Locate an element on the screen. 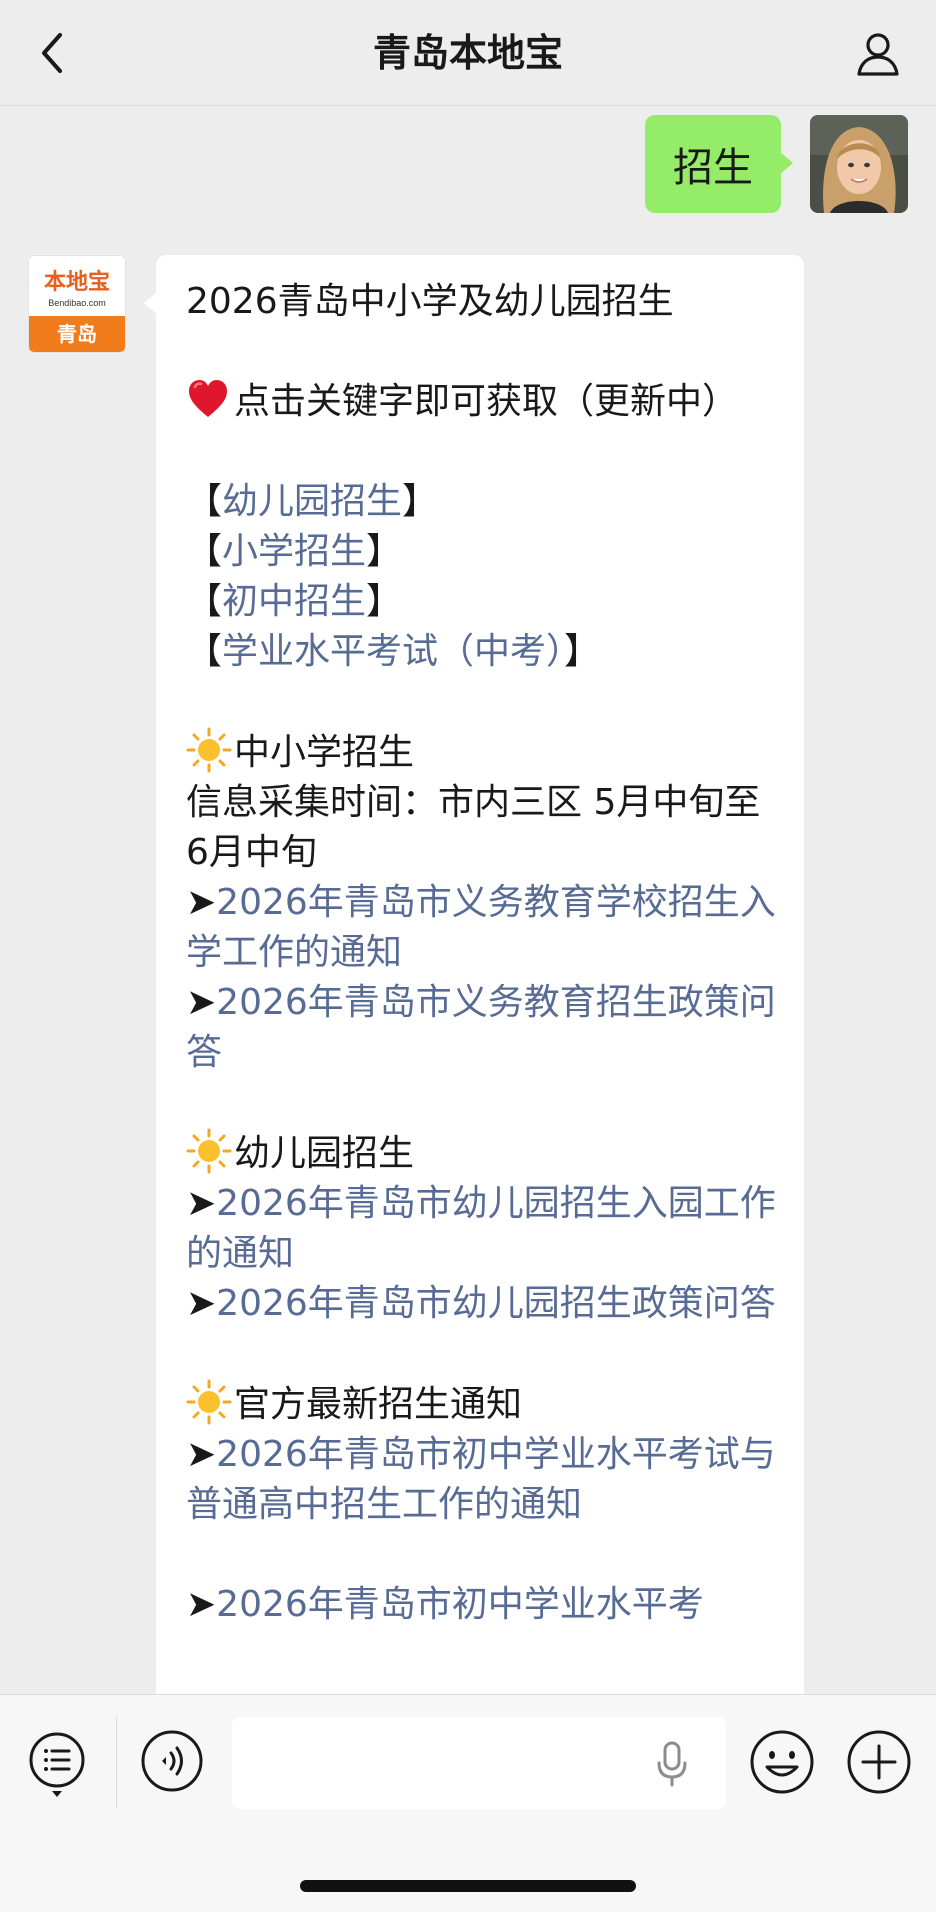  user-avatar is located at coordinates (859, 164).